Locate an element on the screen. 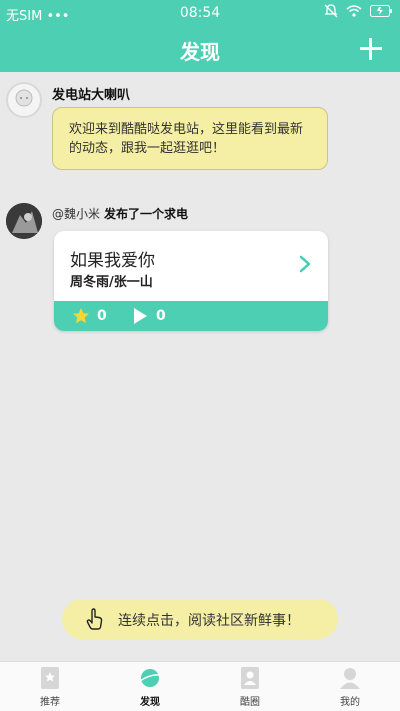 This screenshot has height=711, width=400. tab-cool-circle: 酷圈 is located at coordinates (250, 686).